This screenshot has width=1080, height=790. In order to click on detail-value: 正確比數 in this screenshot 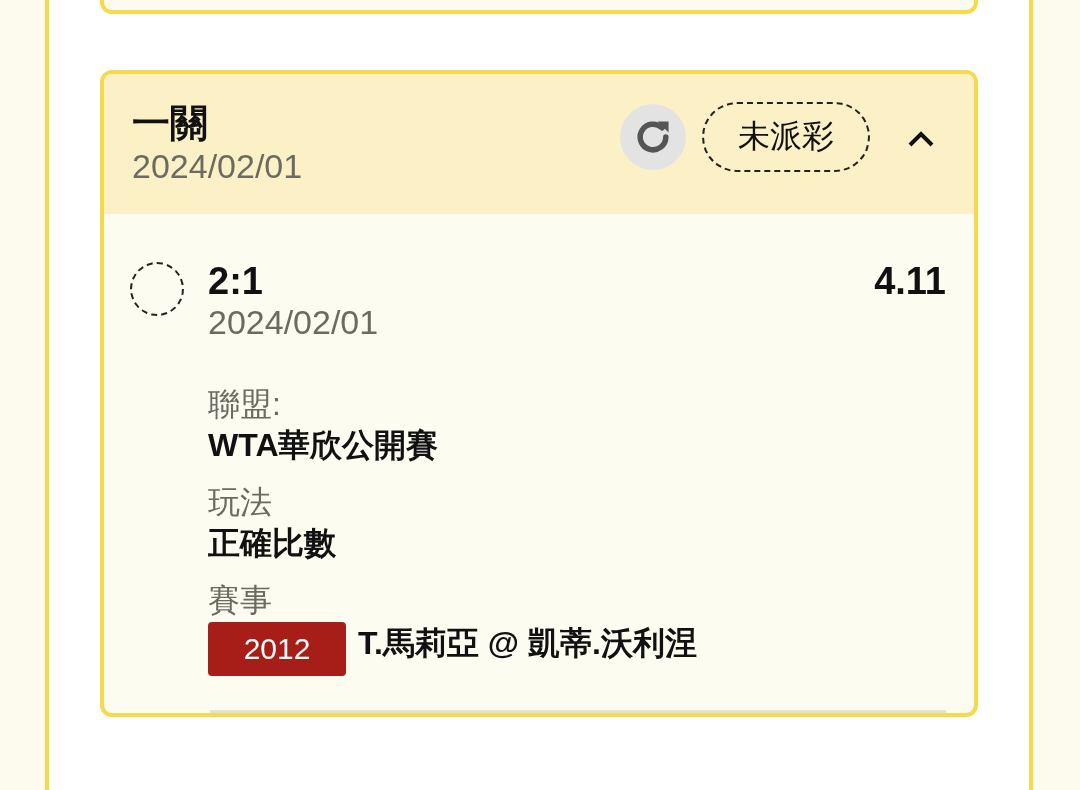, I will do `click(272, 543)`.